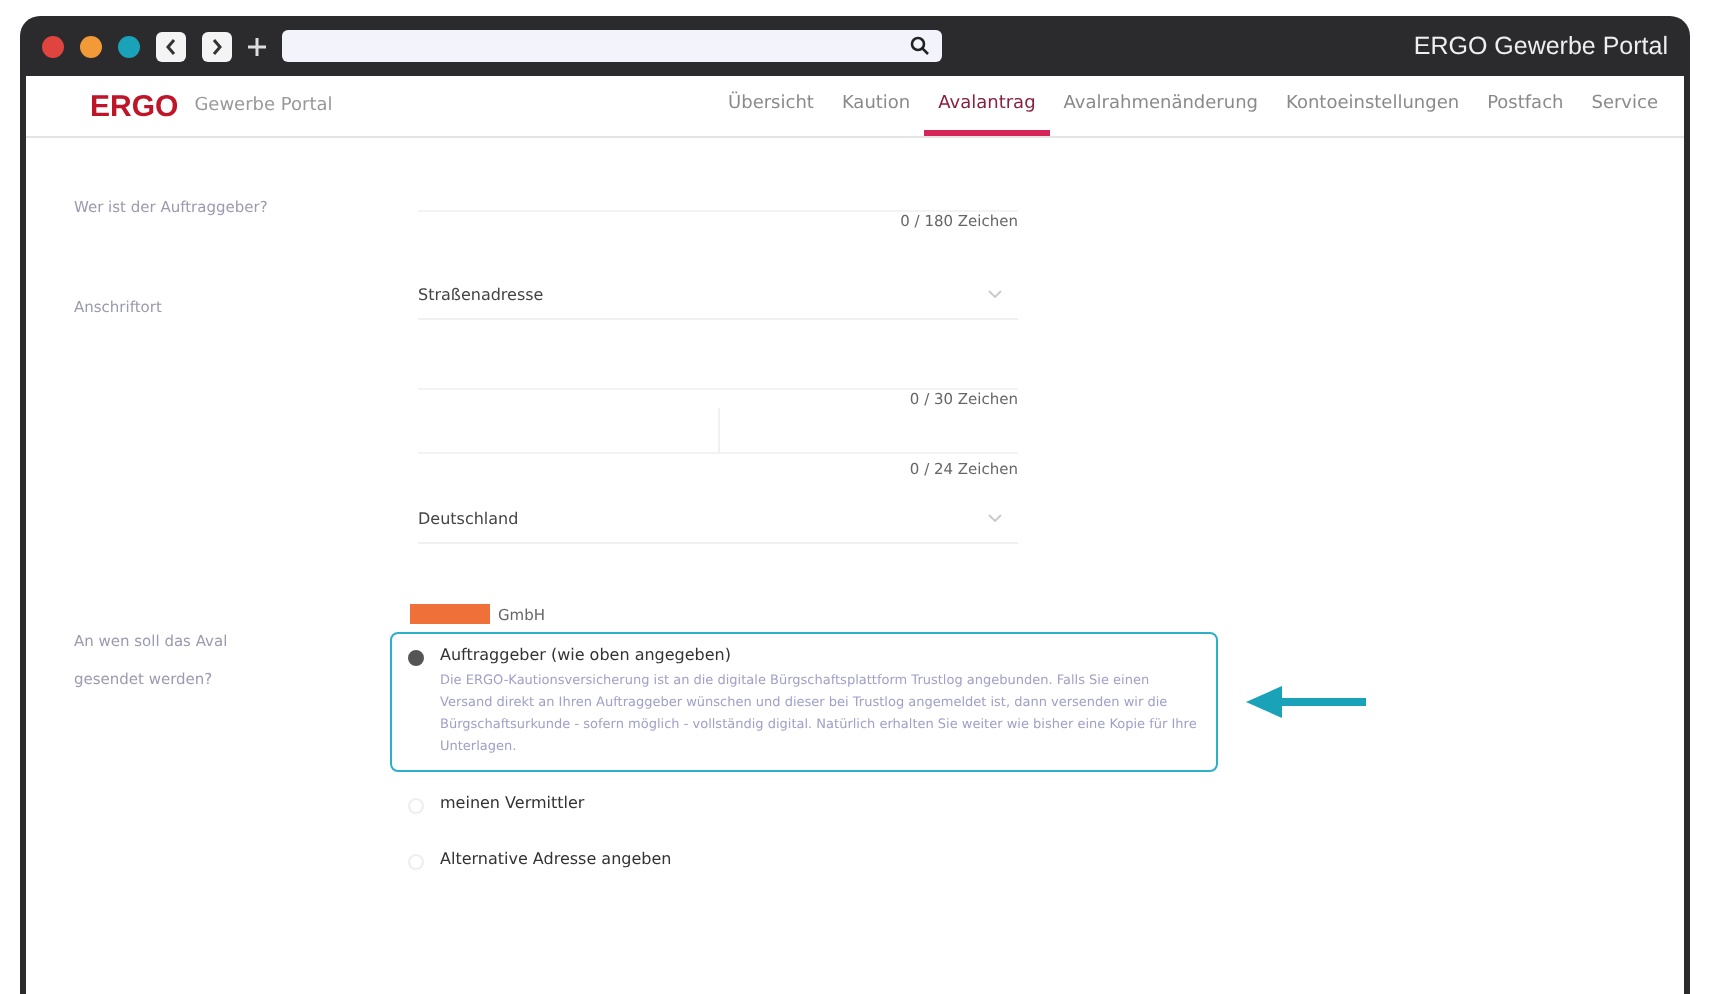  I want to click on search-icon, so click(920, 46).